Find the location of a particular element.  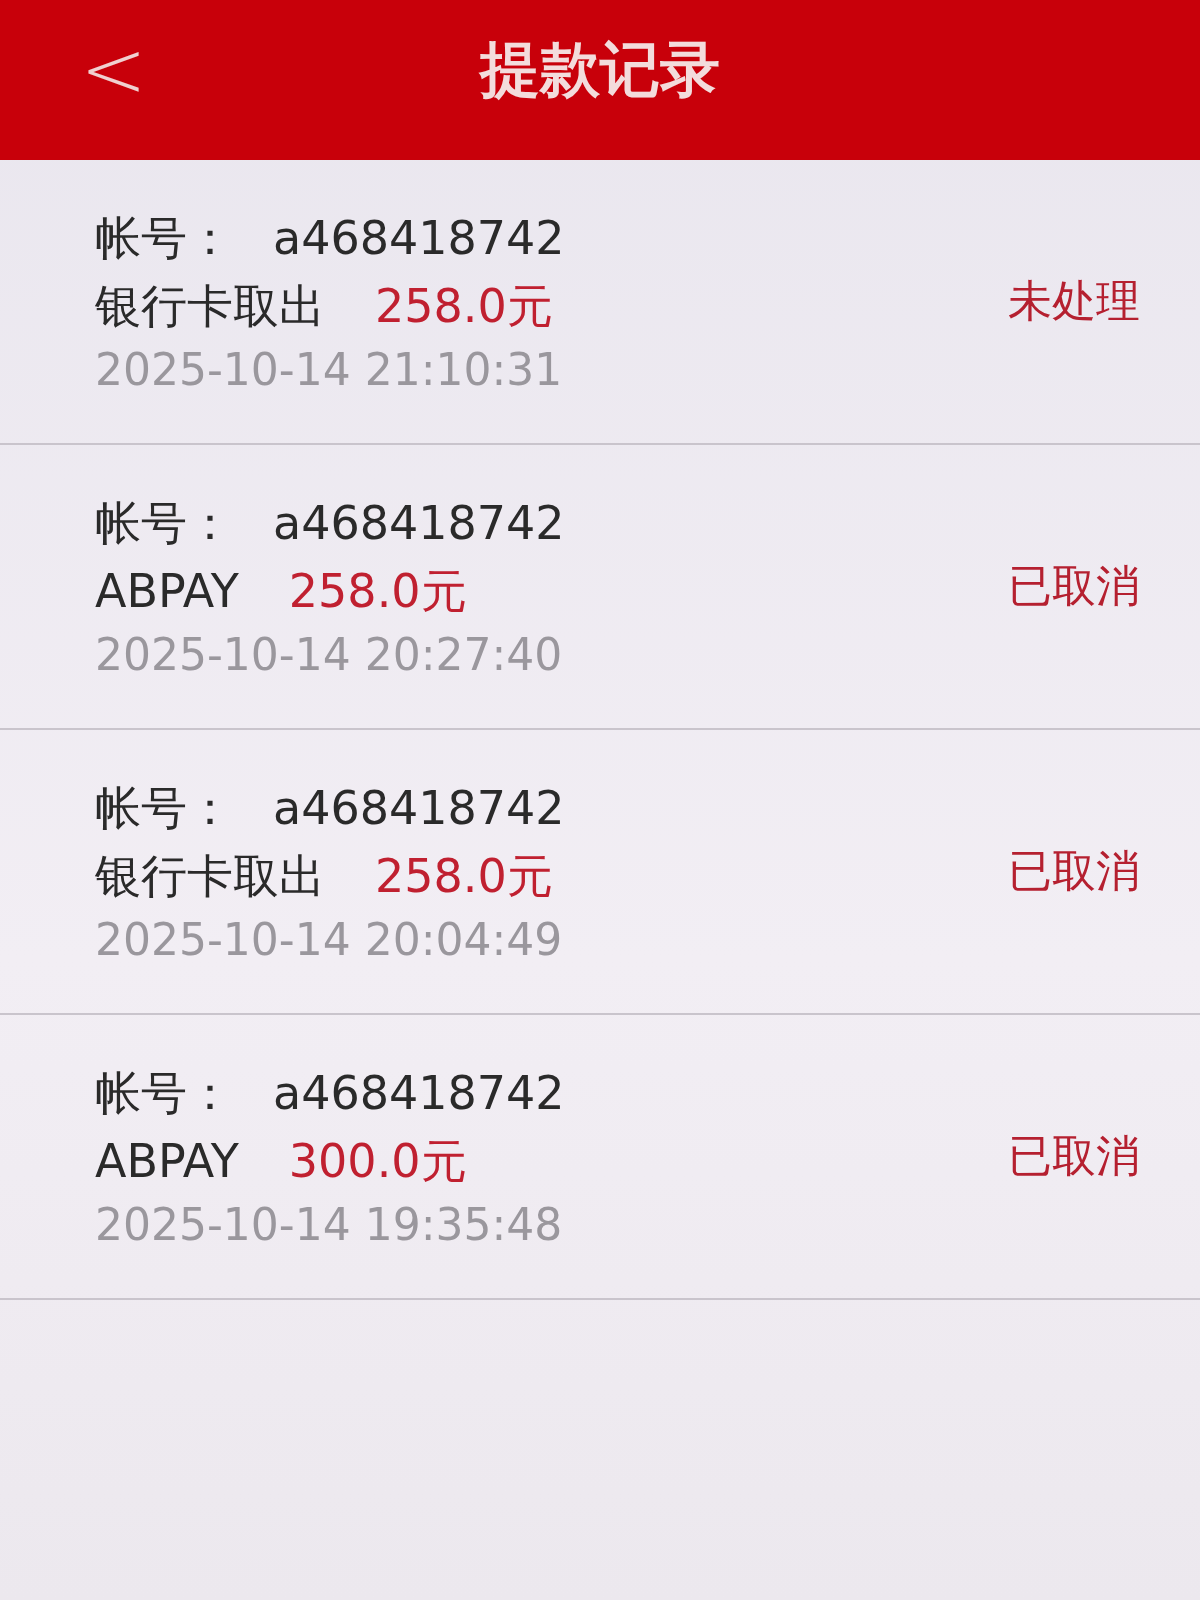

record-time: 2025-10-14 19:35:48 is located at coordinates (329, 1224).